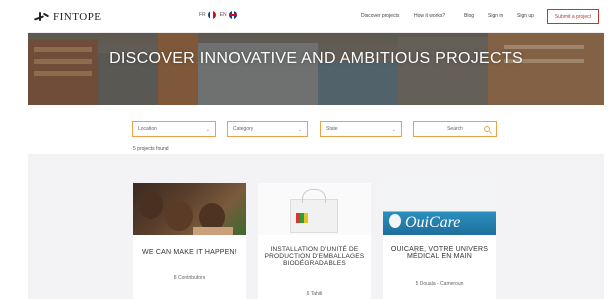 The image size is (608, 299). What do you see at coordinates (316, 129) in the screenshot?
I see `project-filters: Location ⌄ Category ⌄ State ⌄ Search` at bounding box center [316, 129].